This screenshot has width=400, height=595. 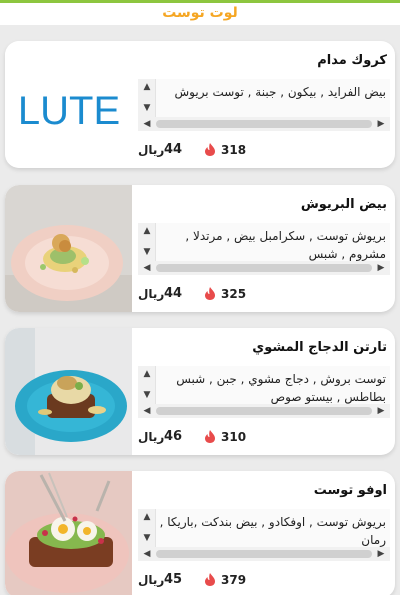 What do you see at coordinates (173, 579) in the screenshot?
I see `price-value: 45` at bounding box center [173, 579].